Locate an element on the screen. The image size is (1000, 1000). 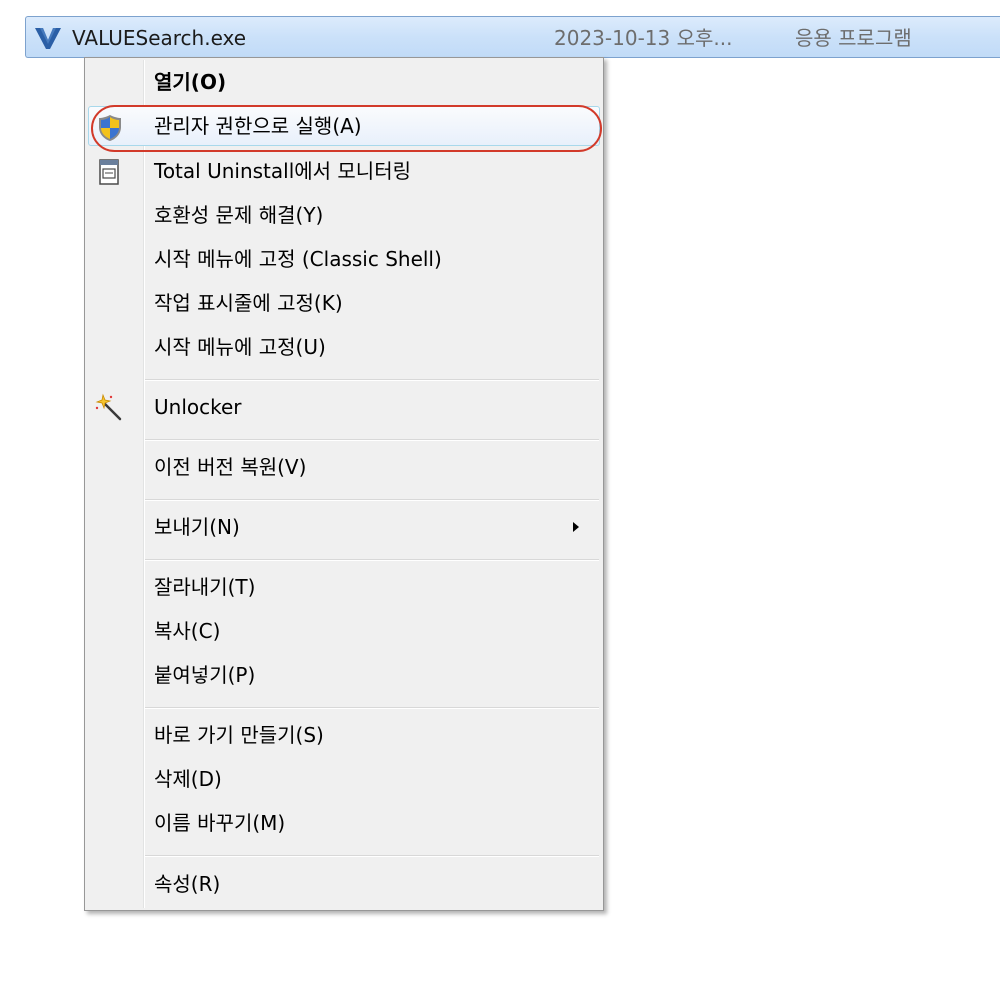
menu-item-label: 작업 표시줄에 고정(K) is located at coordinates (248, 303).